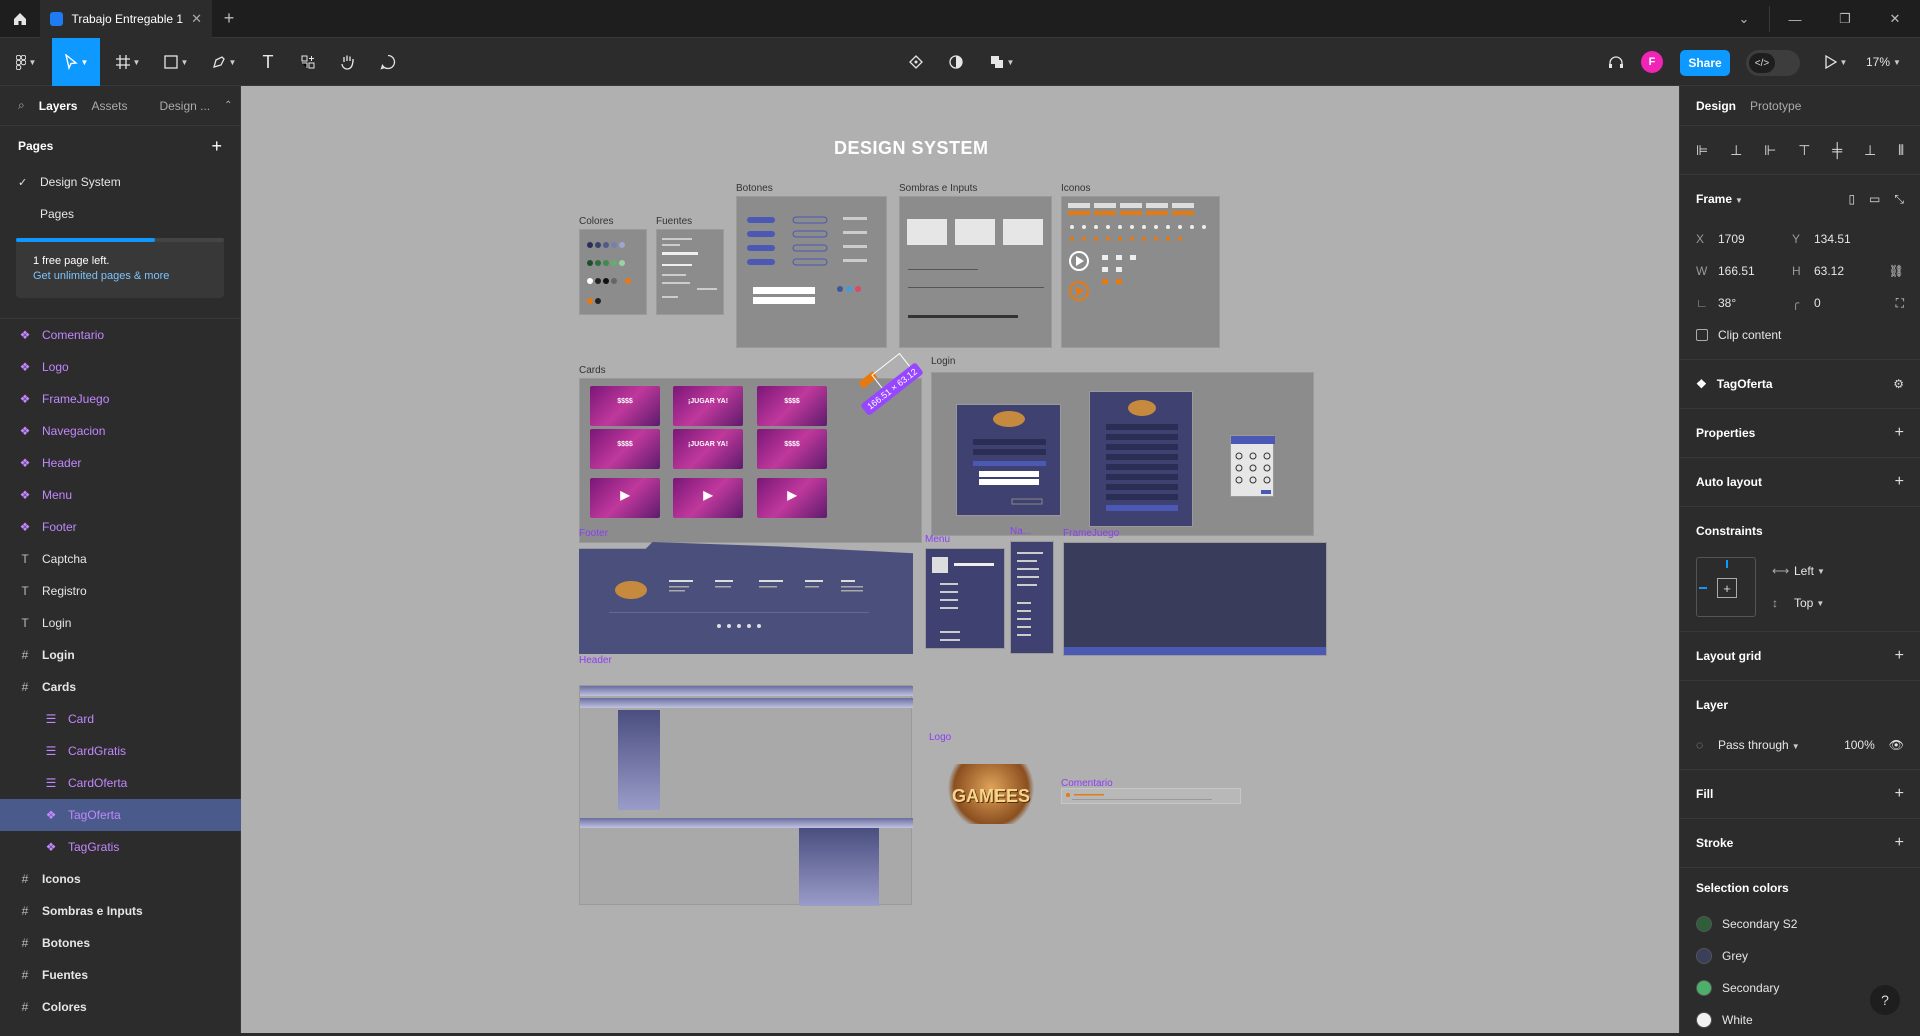  What do you see at coordinates (1800, 924) in the screenshot?
I see `selection-color-item: Secondary S2` at bounding box center [1800, 924].